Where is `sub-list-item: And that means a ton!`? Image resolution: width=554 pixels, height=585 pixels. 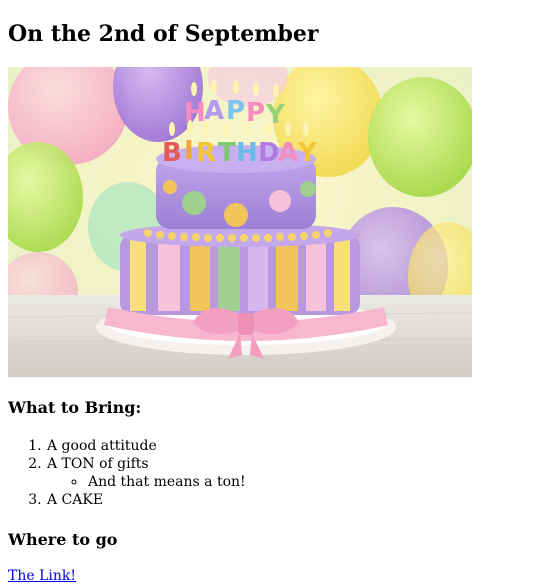
sub-list-item: And that means a ton! is located at coordinates (166, 482).